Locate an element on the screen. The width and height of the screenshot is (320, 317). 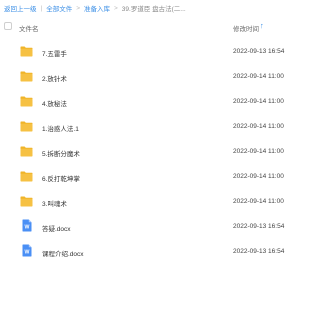
breadcrumb-item-all-files: 全部文件 is located at coordinates (59, 8).